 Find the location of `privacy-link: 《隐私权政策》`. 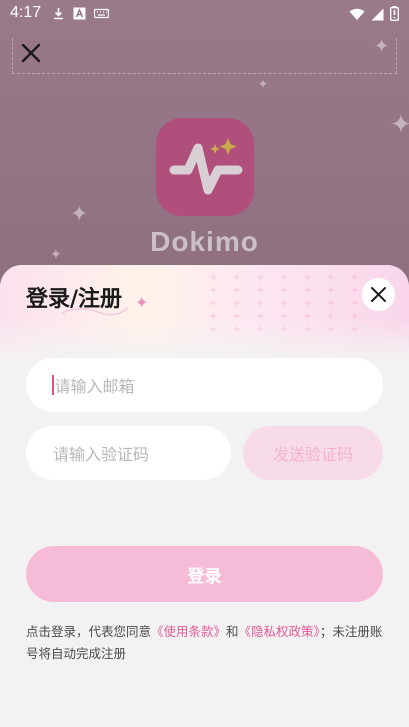

privacy-link: 《隐私权政策》 is located at coordinates (279, 631).